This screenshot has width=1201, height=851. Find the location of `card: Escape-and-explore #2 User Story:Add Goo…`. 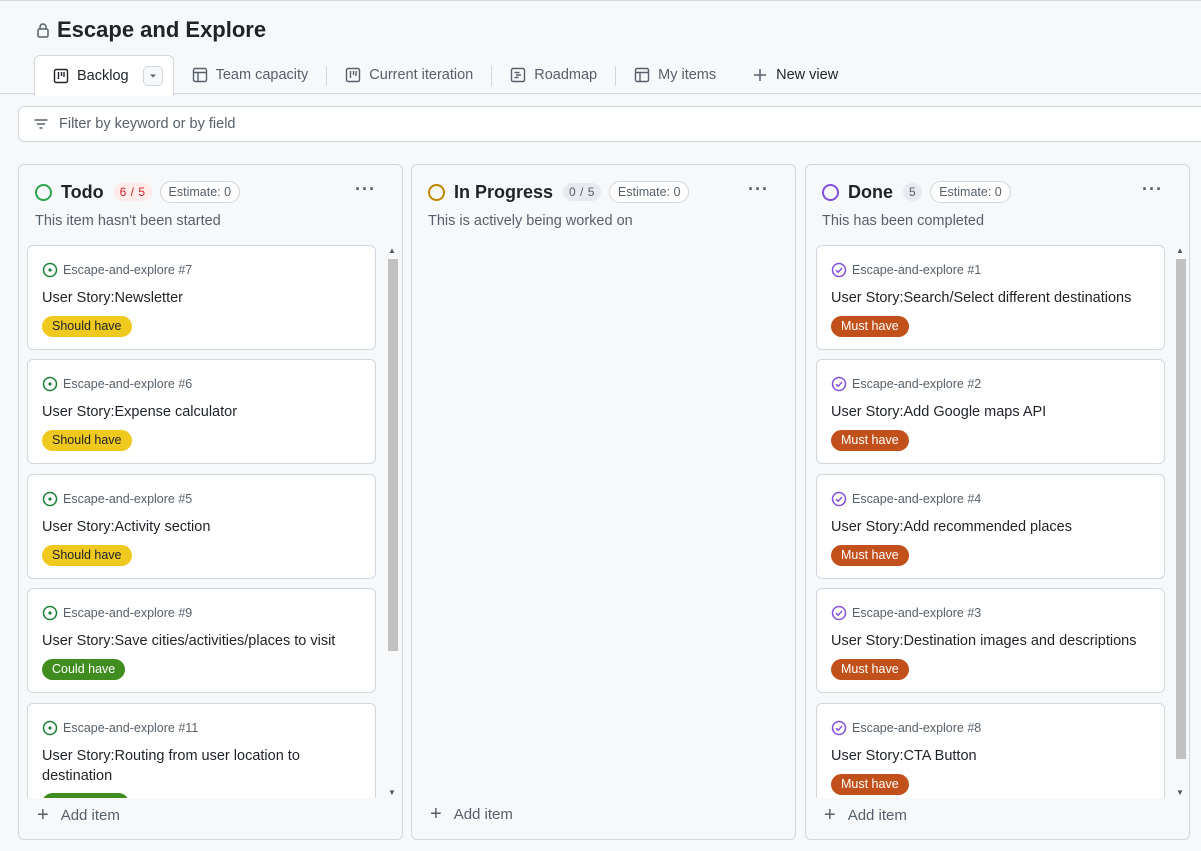

card: Escape-and-explore #2 User Story:Add Goo… is located at coordinates (990, 411).